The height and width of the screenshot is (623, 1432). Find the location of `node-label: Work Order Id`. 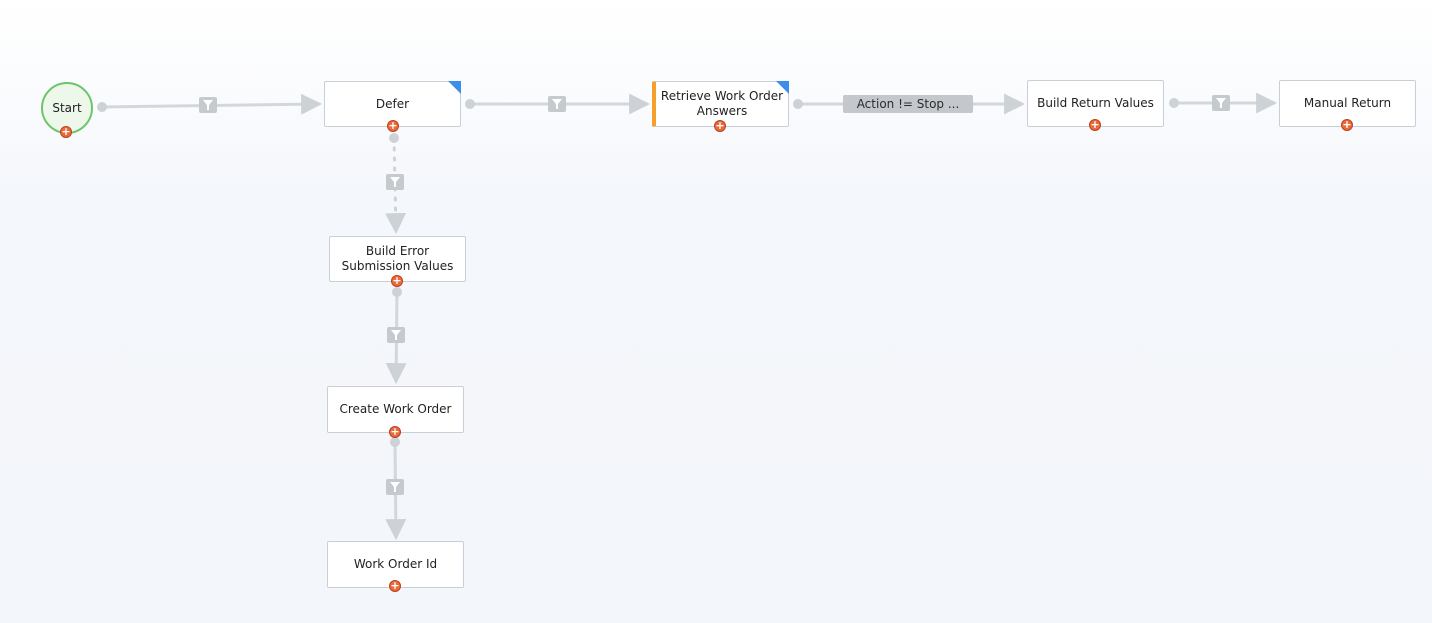

node-label: Work Order Id is located at coordinates (395, 564).